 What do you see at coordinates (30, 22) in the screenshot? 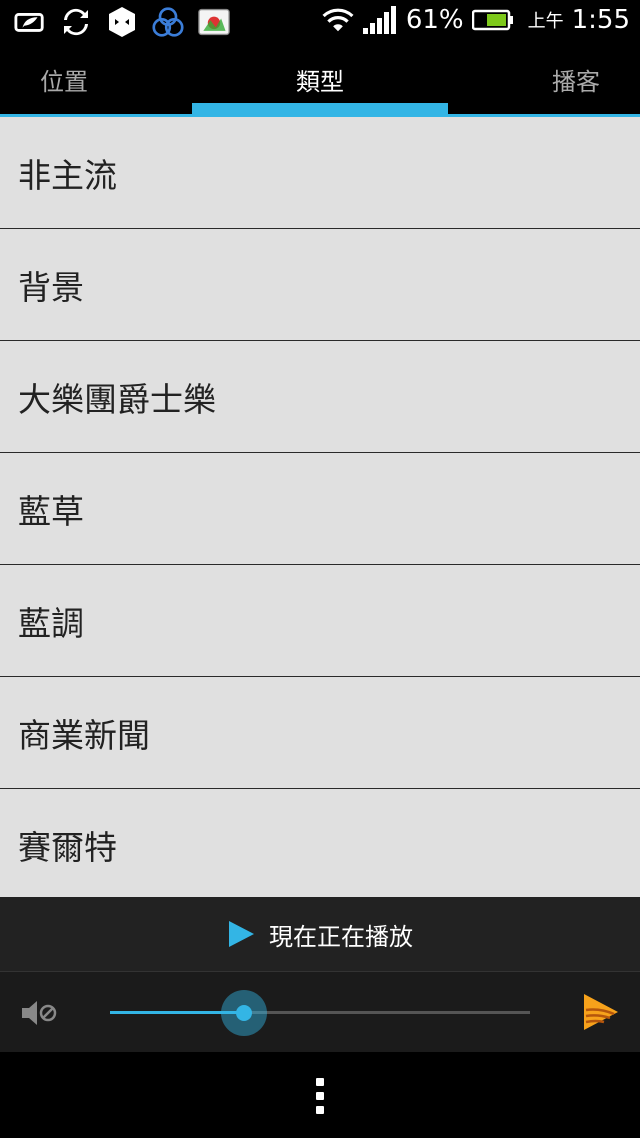
I see `battery-saver-icon` at bounding box center [30, 22].